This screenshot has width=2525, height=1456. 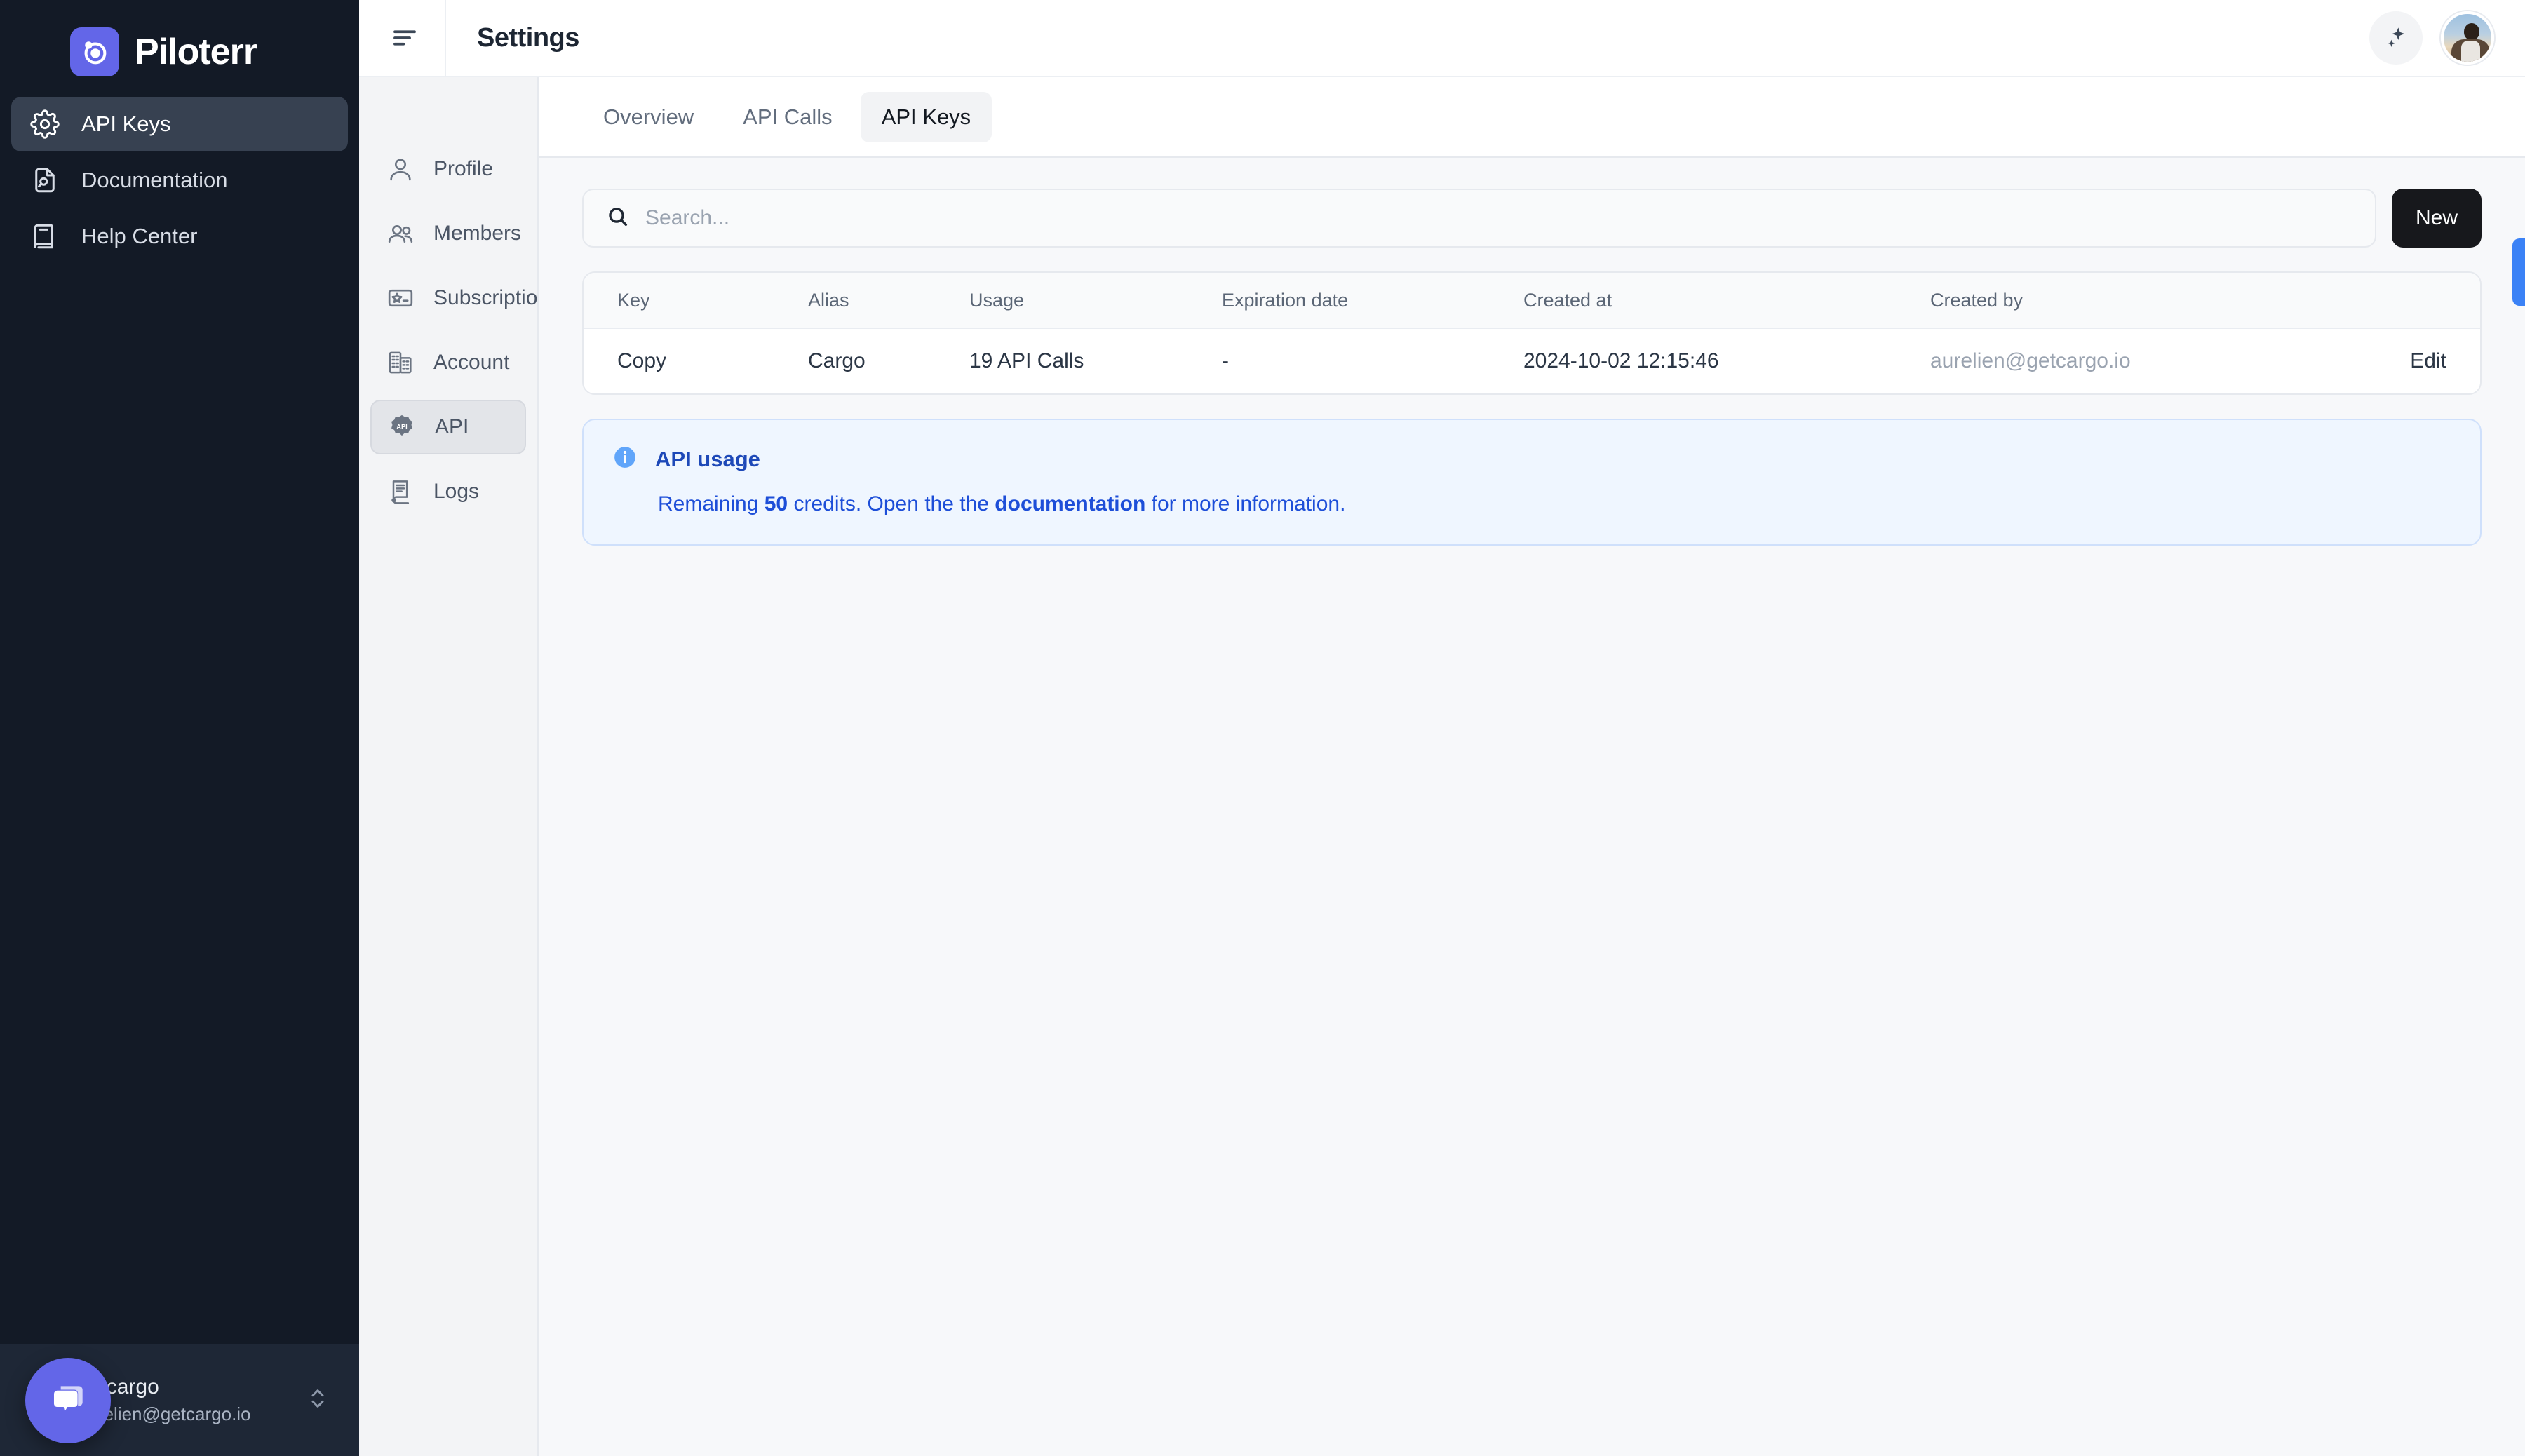 I want to click on sidebar-item-documentation: Documentation, so click(x=179, y=180).